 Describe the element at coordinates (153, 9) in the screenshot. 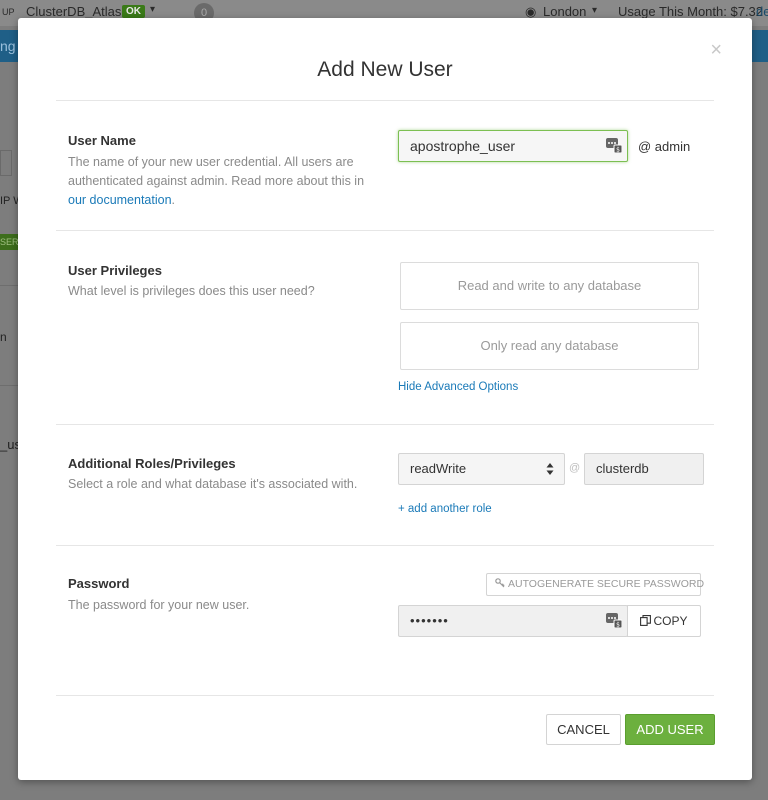

I see `bg-caret-icon: ▾` at that location.